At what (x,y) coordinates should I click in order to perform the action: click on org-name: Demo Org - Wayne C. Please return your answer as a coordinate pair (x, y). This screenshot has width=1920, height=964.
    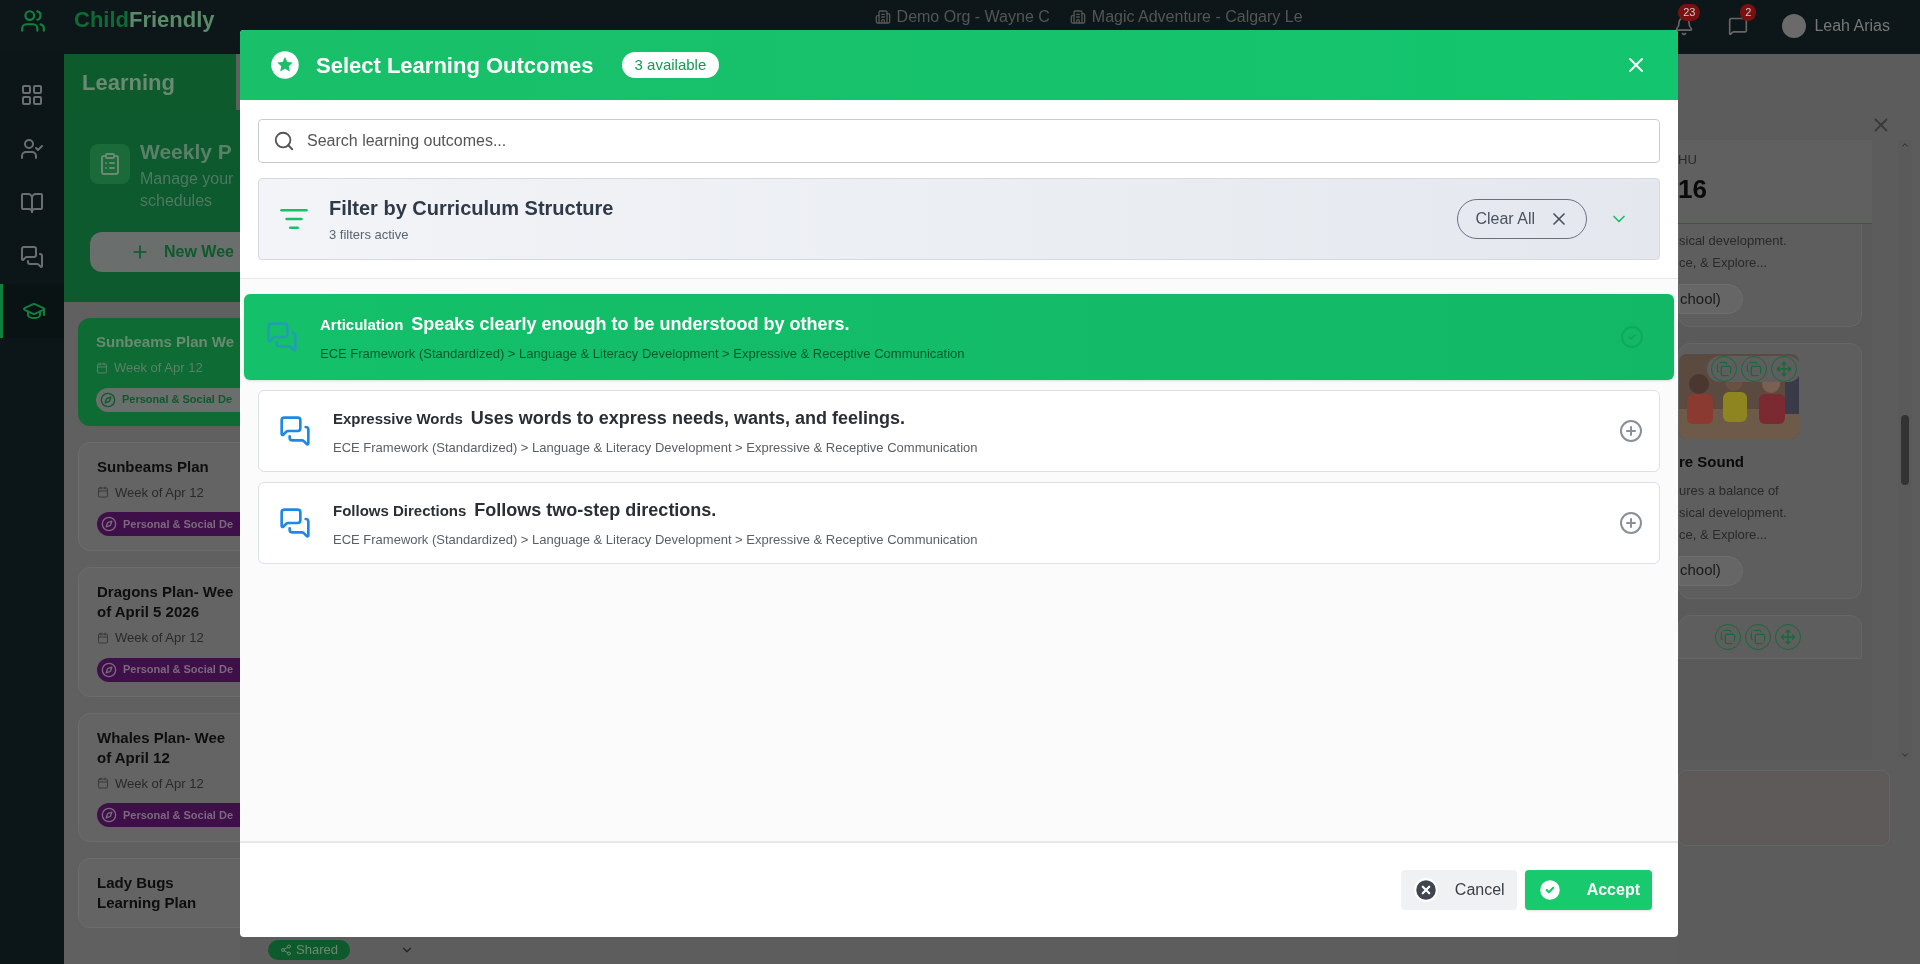
    Looking at the image, I should click on (973, 17).